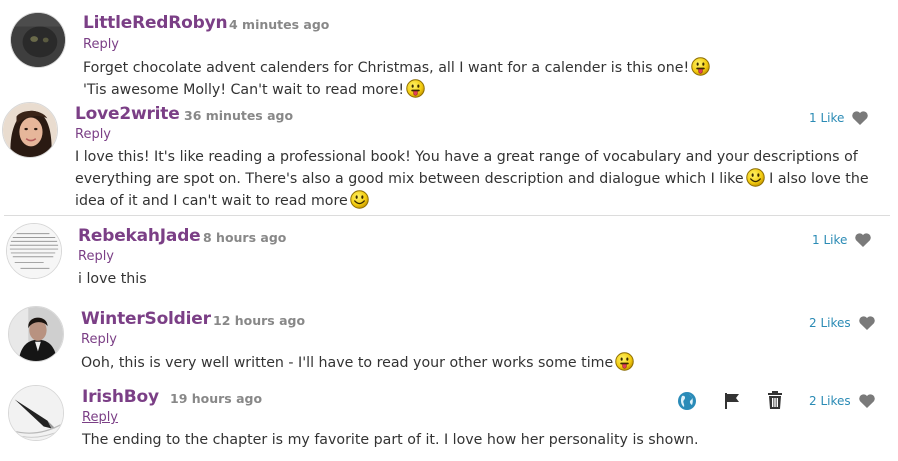  I want to click on text-quote-avatar, so click(34, 251).